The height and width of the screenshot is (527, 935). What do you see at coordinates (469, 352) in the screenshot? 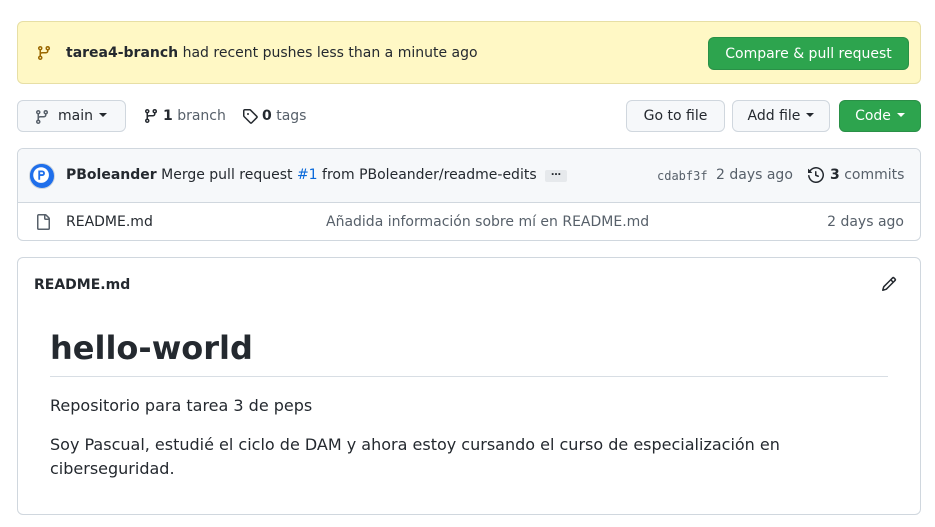
I see `readme-heading: hello-world` at bounding box center [469, 352].